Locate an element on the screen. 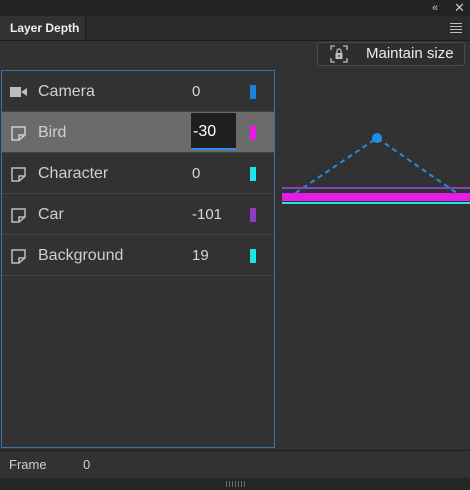 This screenshot has width=470, height=490. close-icon: ✕ is located at coordinates (459, 8).